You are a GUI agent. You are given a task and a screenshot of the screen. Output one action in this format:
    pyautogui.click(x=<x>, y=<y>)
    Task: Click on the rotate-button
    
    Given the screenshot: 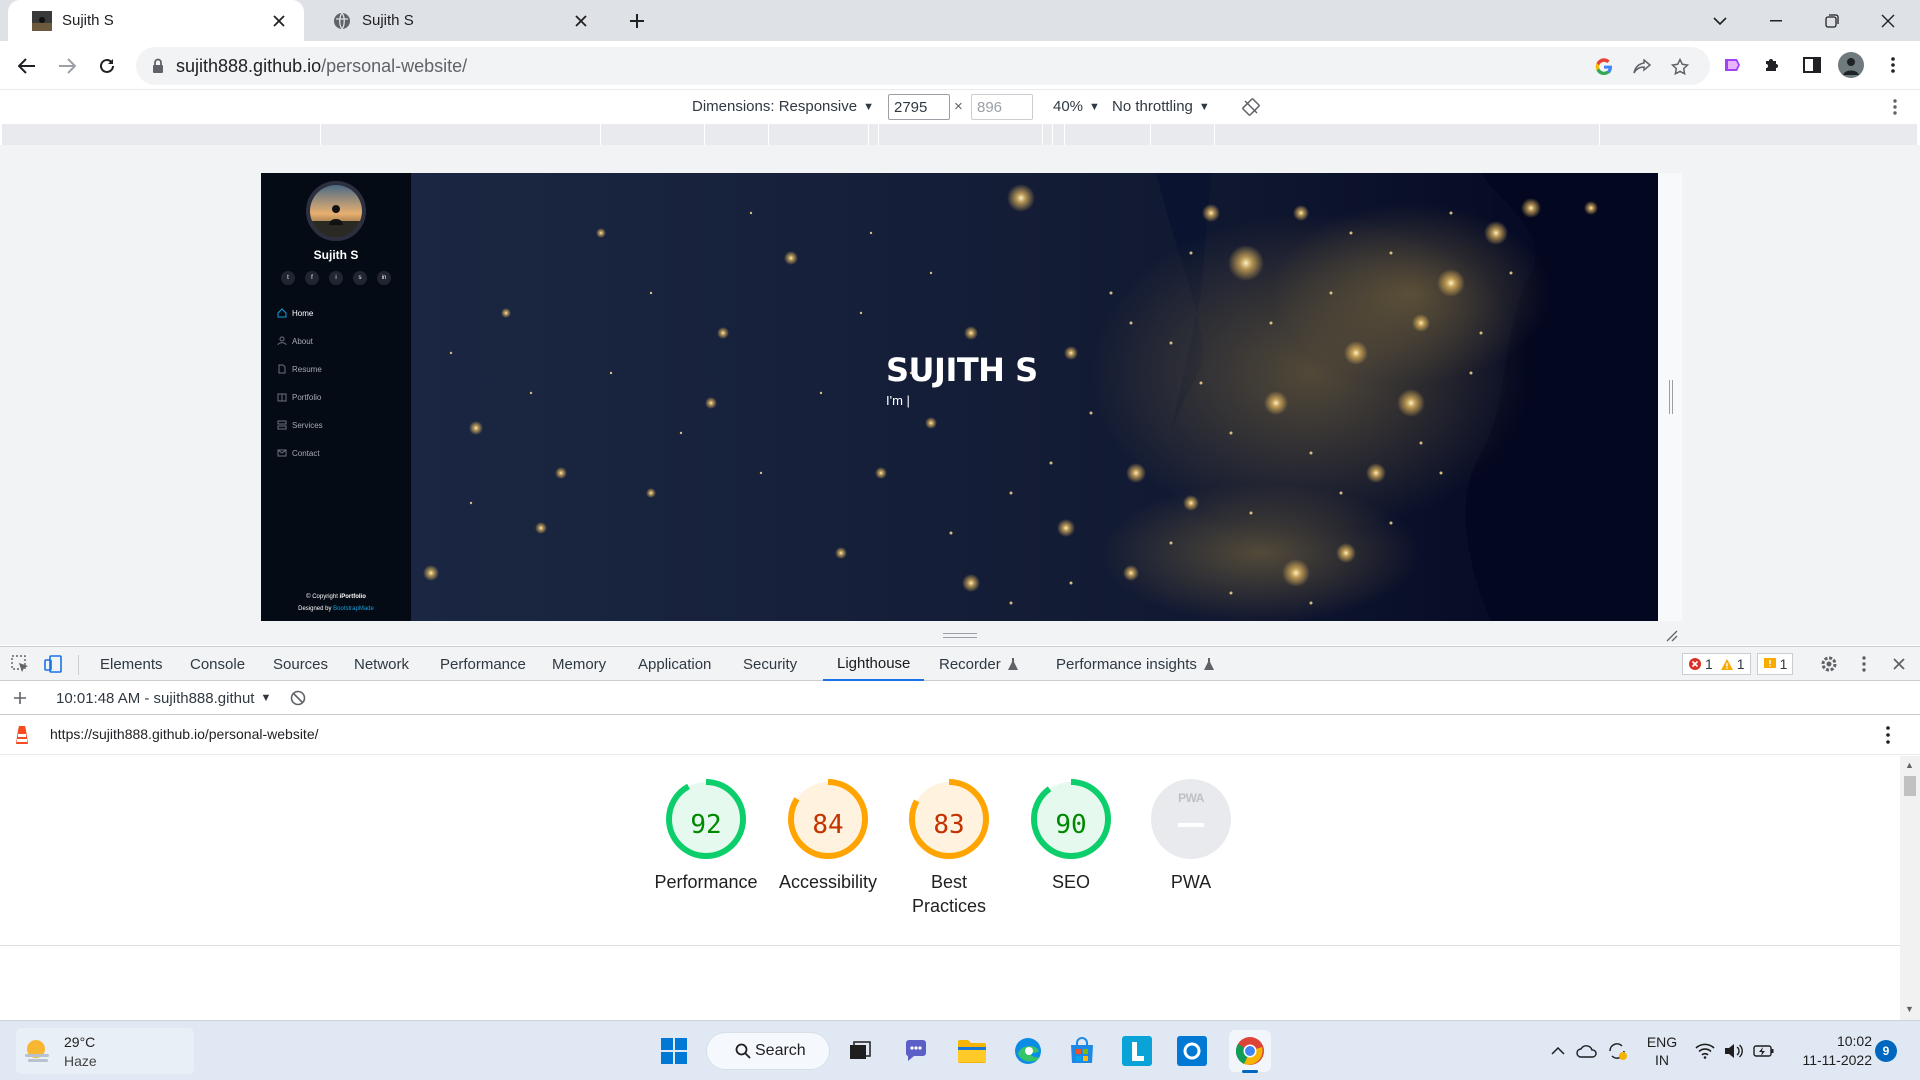 What is the action you would take?
    pyautogui.click(x=1251, y=106)
    